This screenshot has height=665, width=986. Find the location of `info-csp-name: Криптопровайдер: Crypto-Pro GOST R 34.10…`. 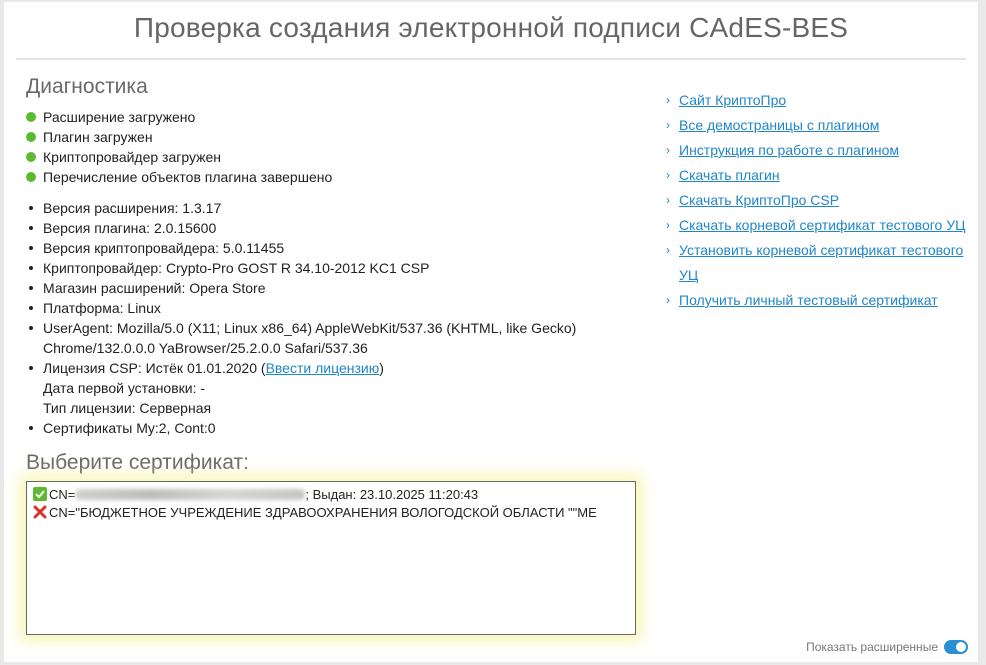

info-csp-name: Криптопровайдер: Crypto-Pro GOST R 34.10… is located at coordinates (336, 268).